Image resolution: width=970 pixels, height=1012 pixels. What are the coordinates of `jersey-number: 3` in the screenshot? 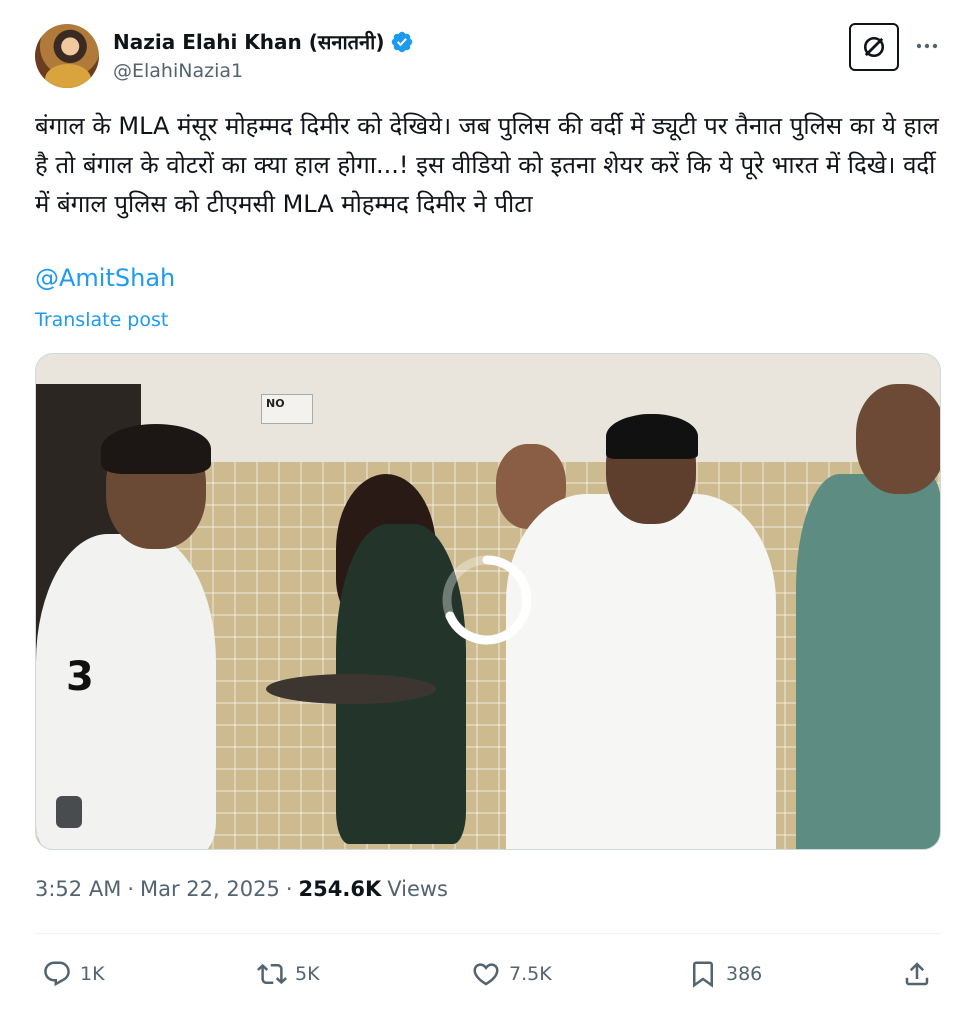 It's located at (80, 677).